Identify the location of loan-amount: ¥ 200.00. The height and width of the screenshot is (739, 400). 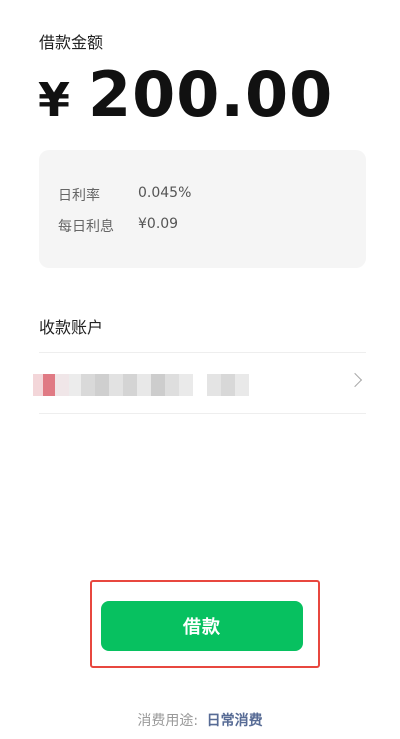
(185, 95).